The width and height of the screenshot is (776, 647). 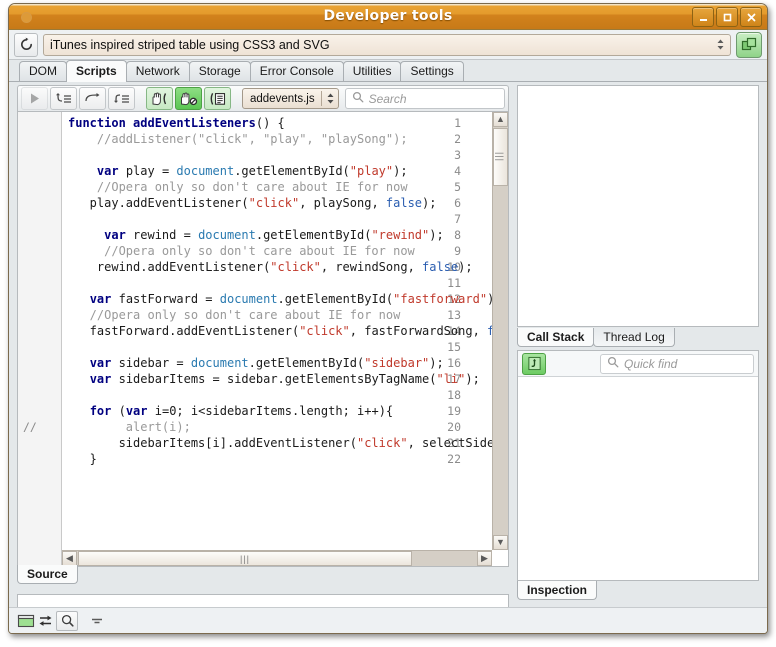 What do you see at coordinates (321, 98) in the screenshot?
I see `select-divider` at bounding box center [321, 98].